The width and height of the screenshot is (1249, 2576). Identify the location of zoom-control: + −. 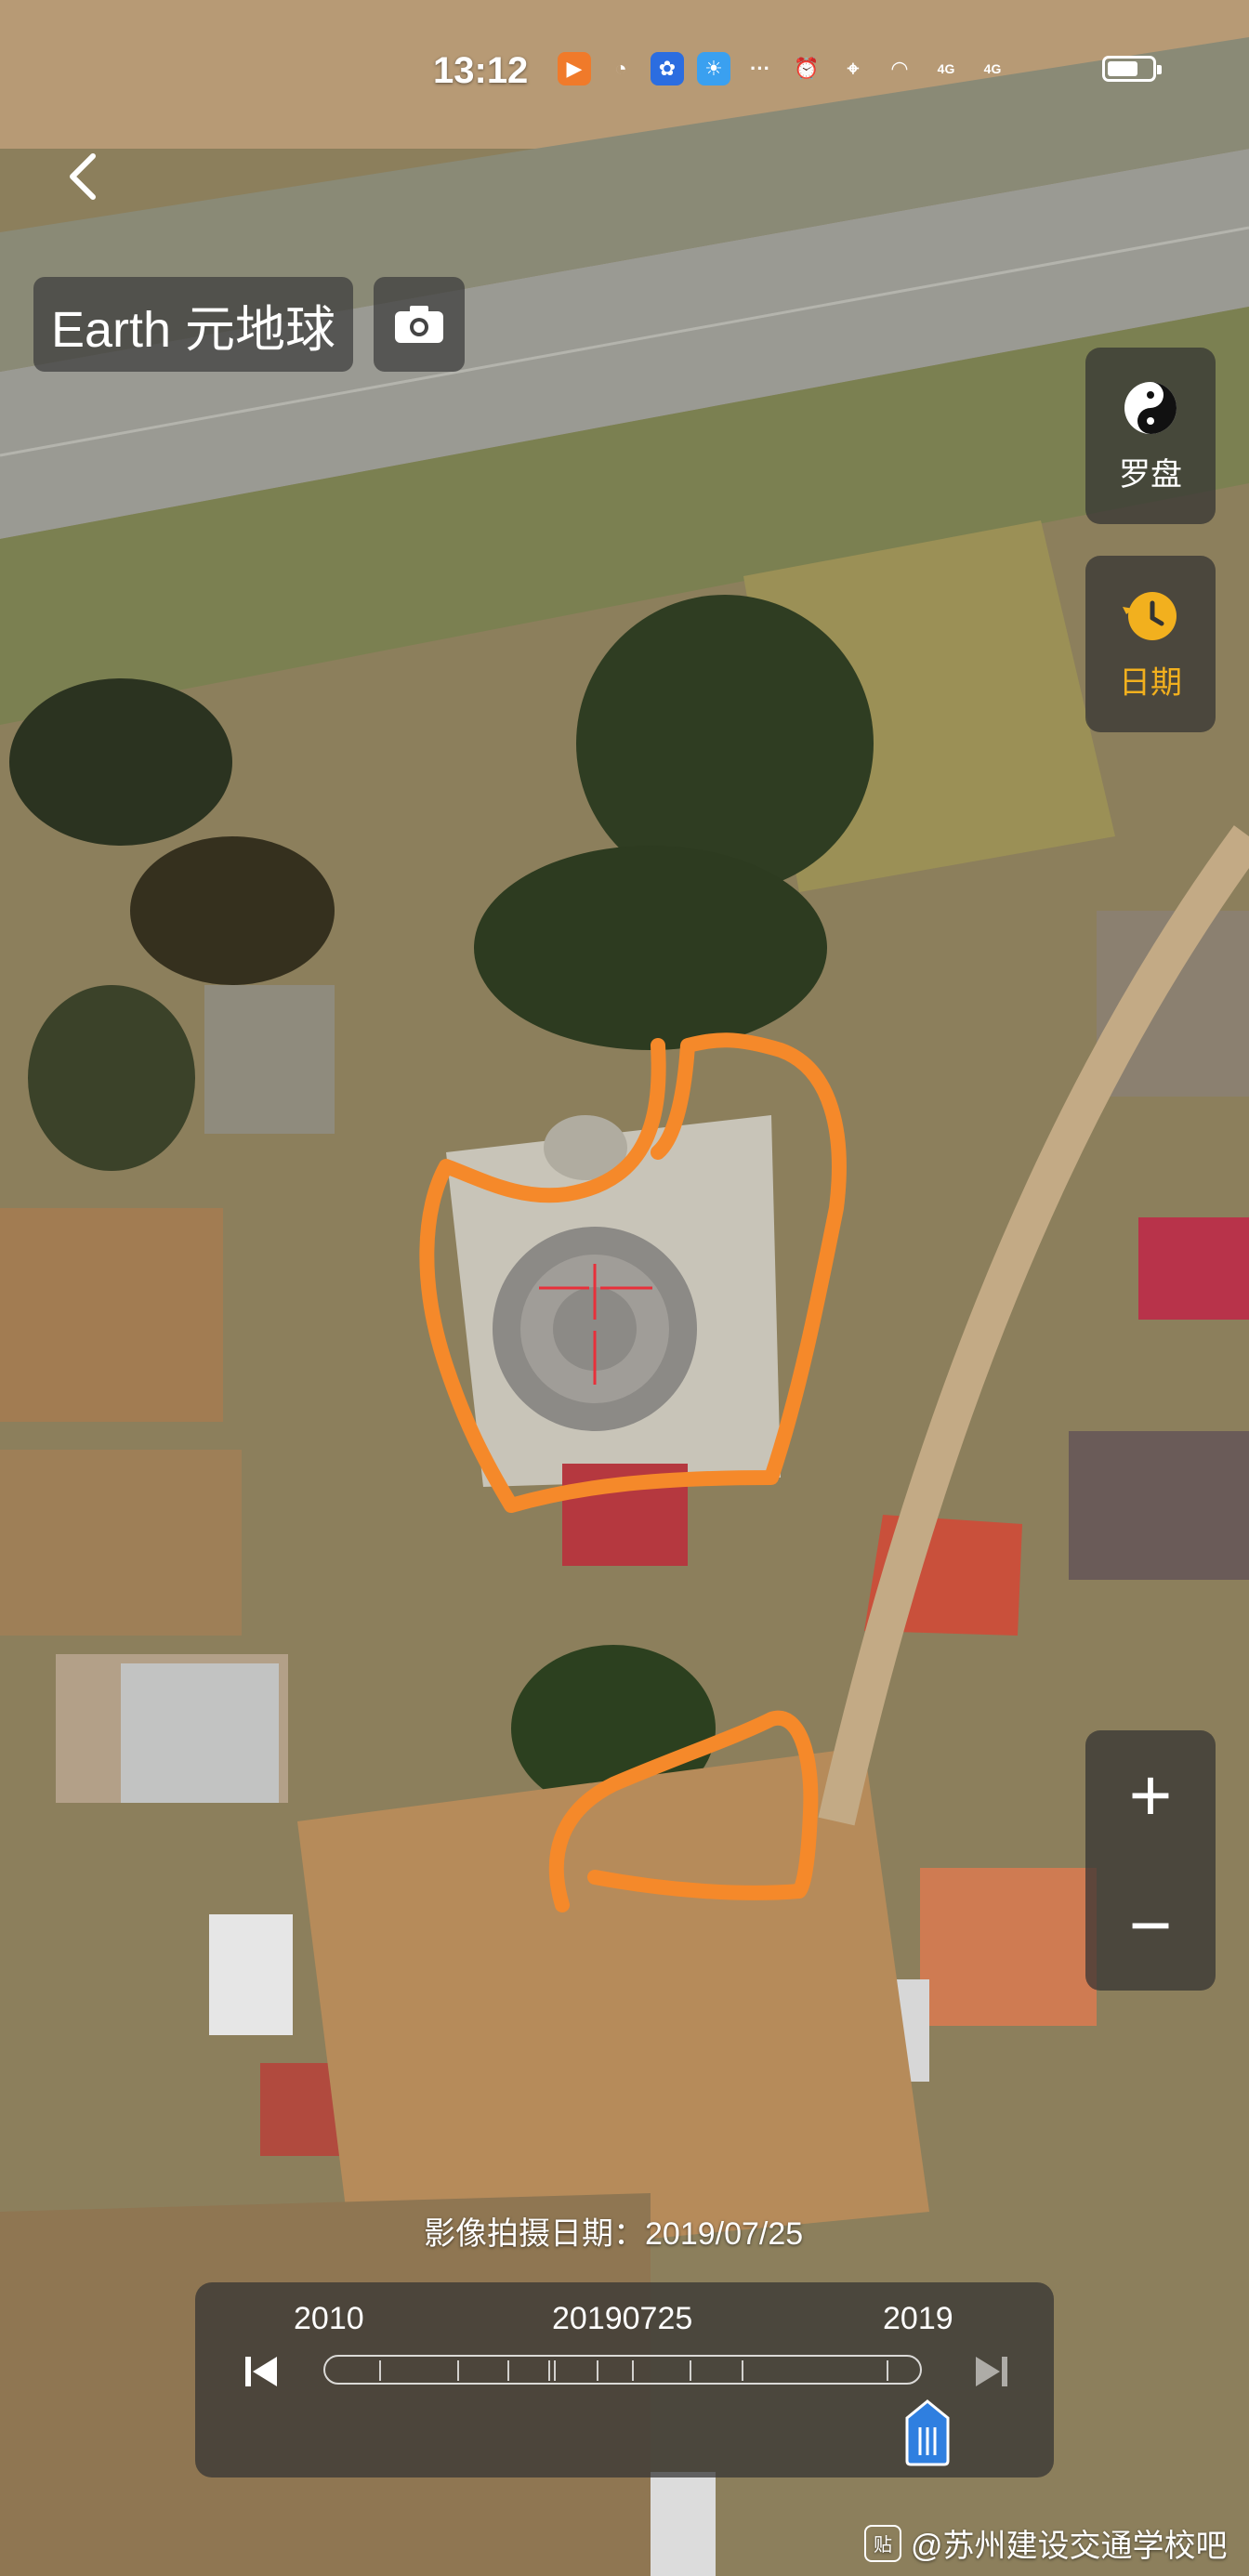
(1150, 1860).